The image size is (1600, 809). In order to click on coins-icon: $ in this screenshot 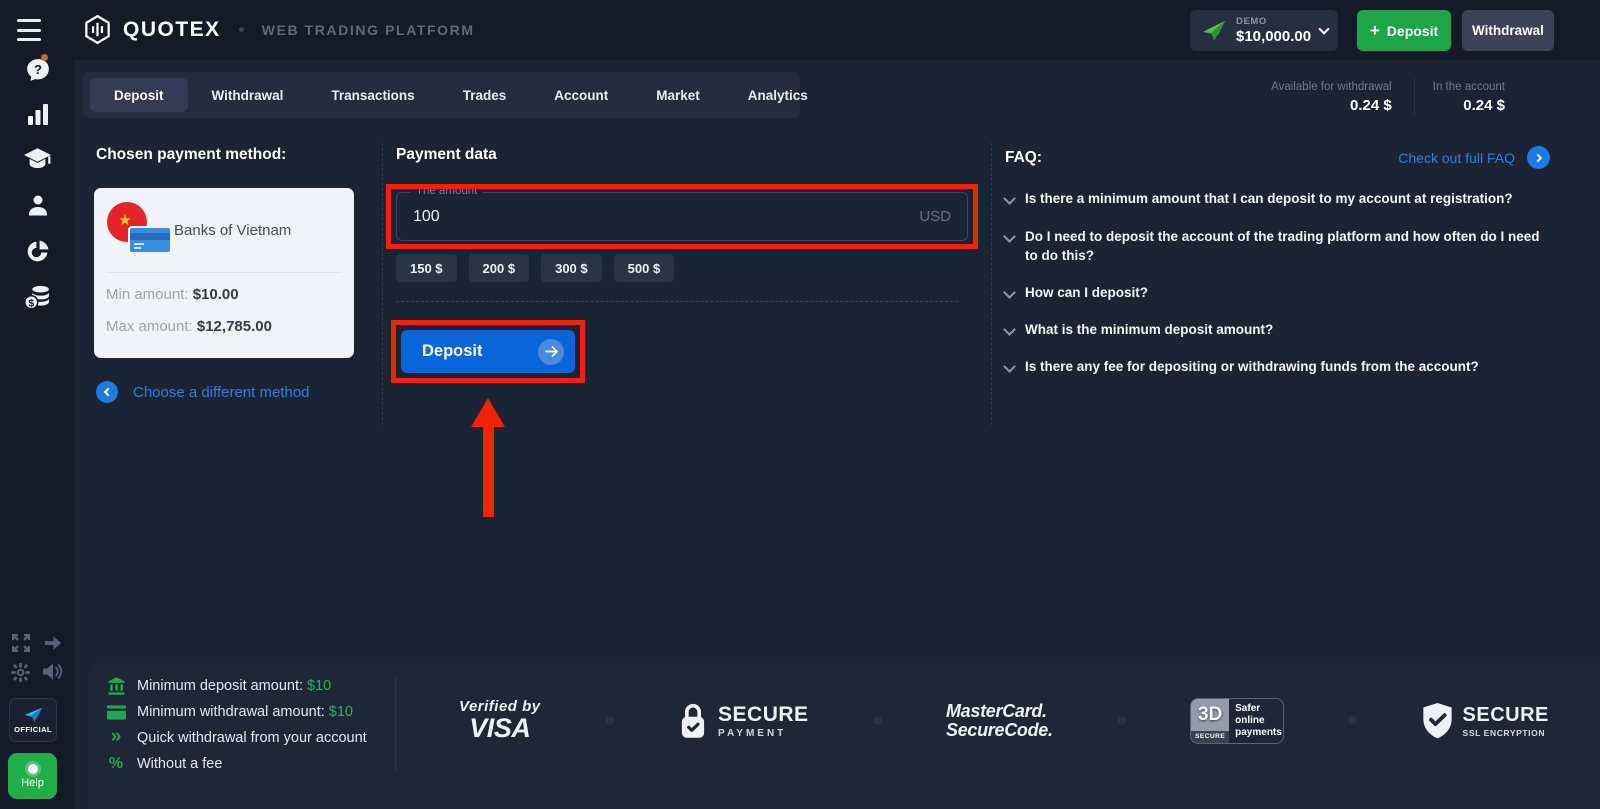, I will do `click(36, 297)`.